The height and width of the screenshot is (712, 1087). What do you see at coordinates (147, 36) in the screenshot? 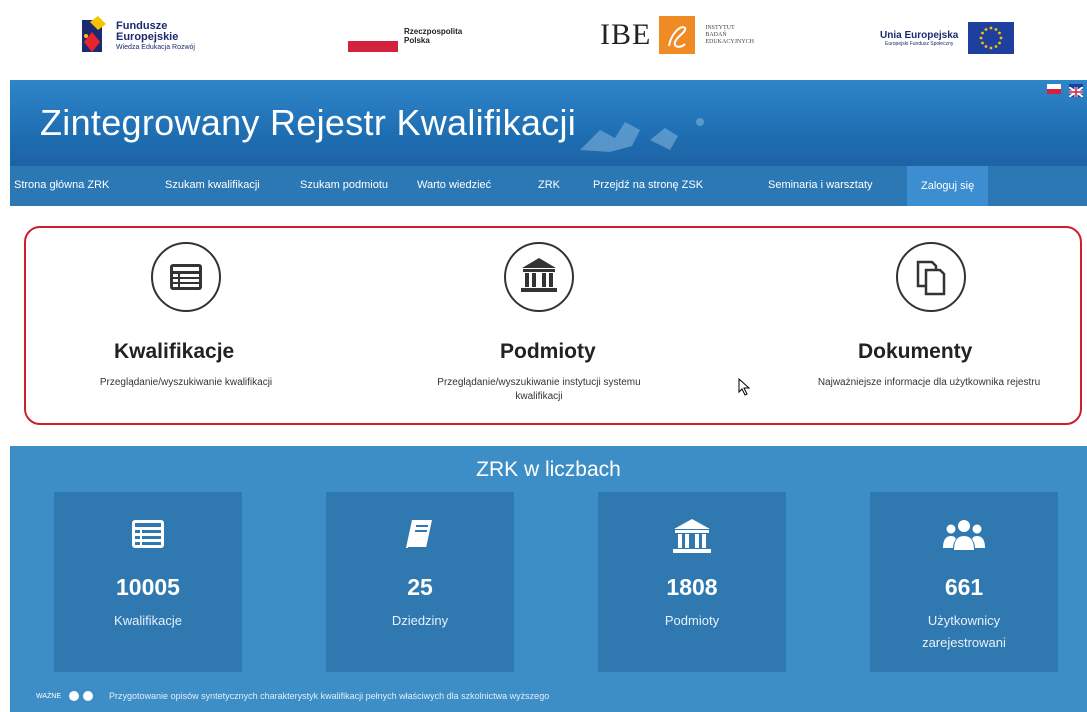
I see `fe-line2: Europejskie` at bounding box center [147, 36].